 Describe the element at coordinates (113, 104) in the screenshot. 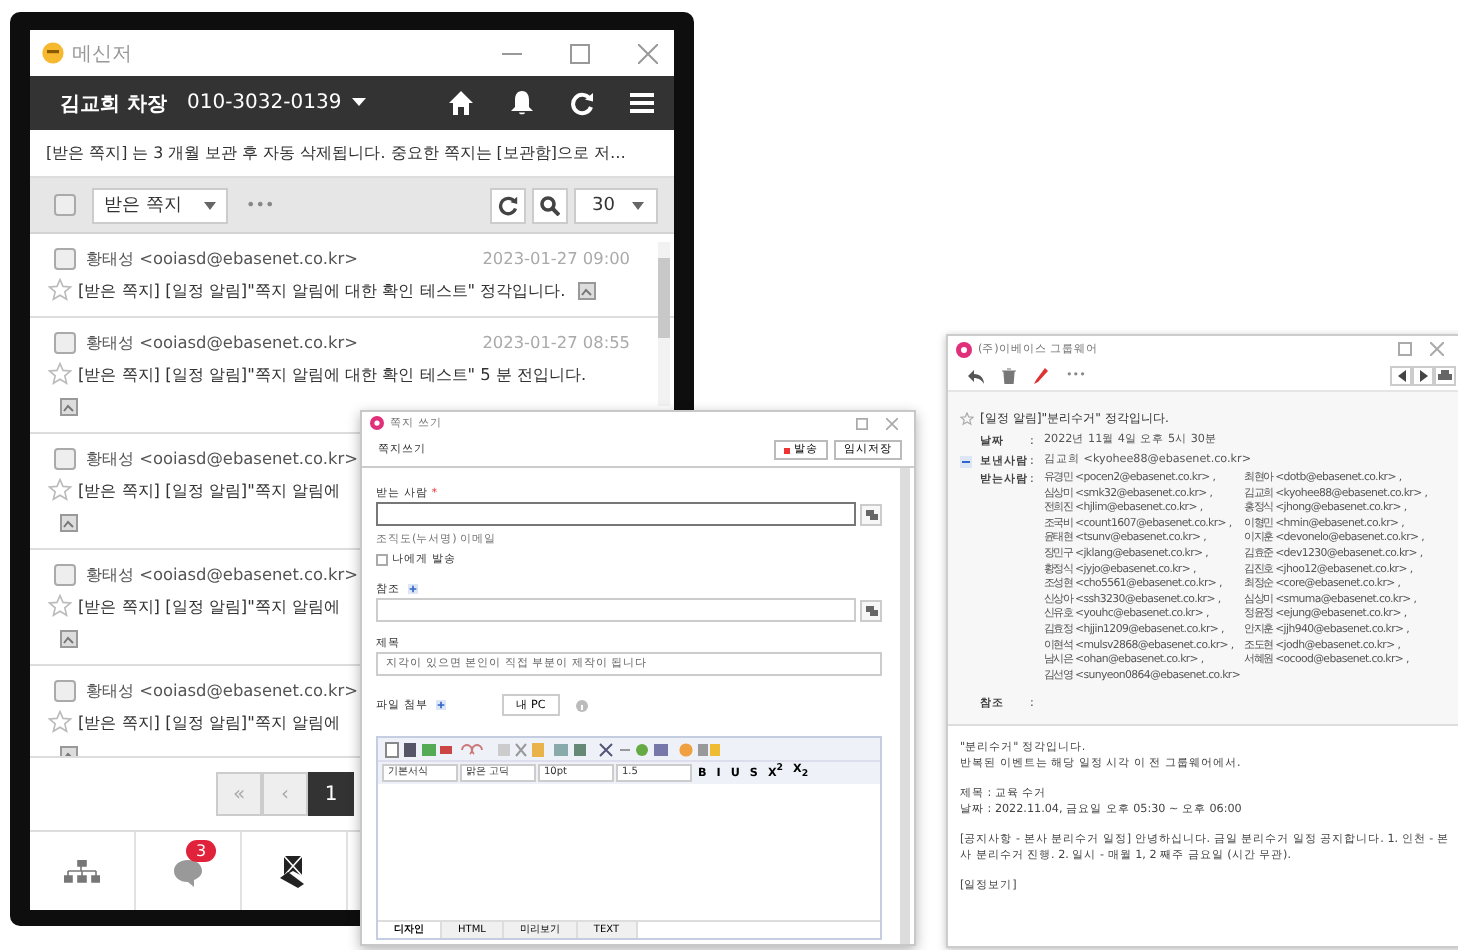

I see `user-name: 김교희 차장` at that location.